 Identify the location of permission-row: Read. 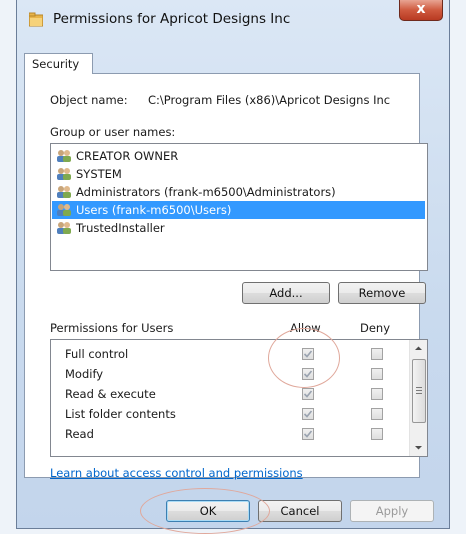
(228, 434).